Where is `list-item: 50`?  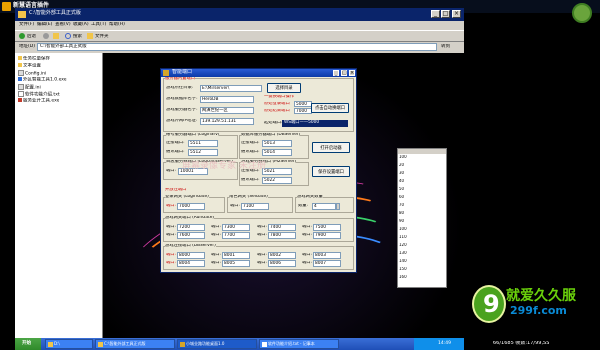
list-item: 50 is located at coordinates (422, 191).